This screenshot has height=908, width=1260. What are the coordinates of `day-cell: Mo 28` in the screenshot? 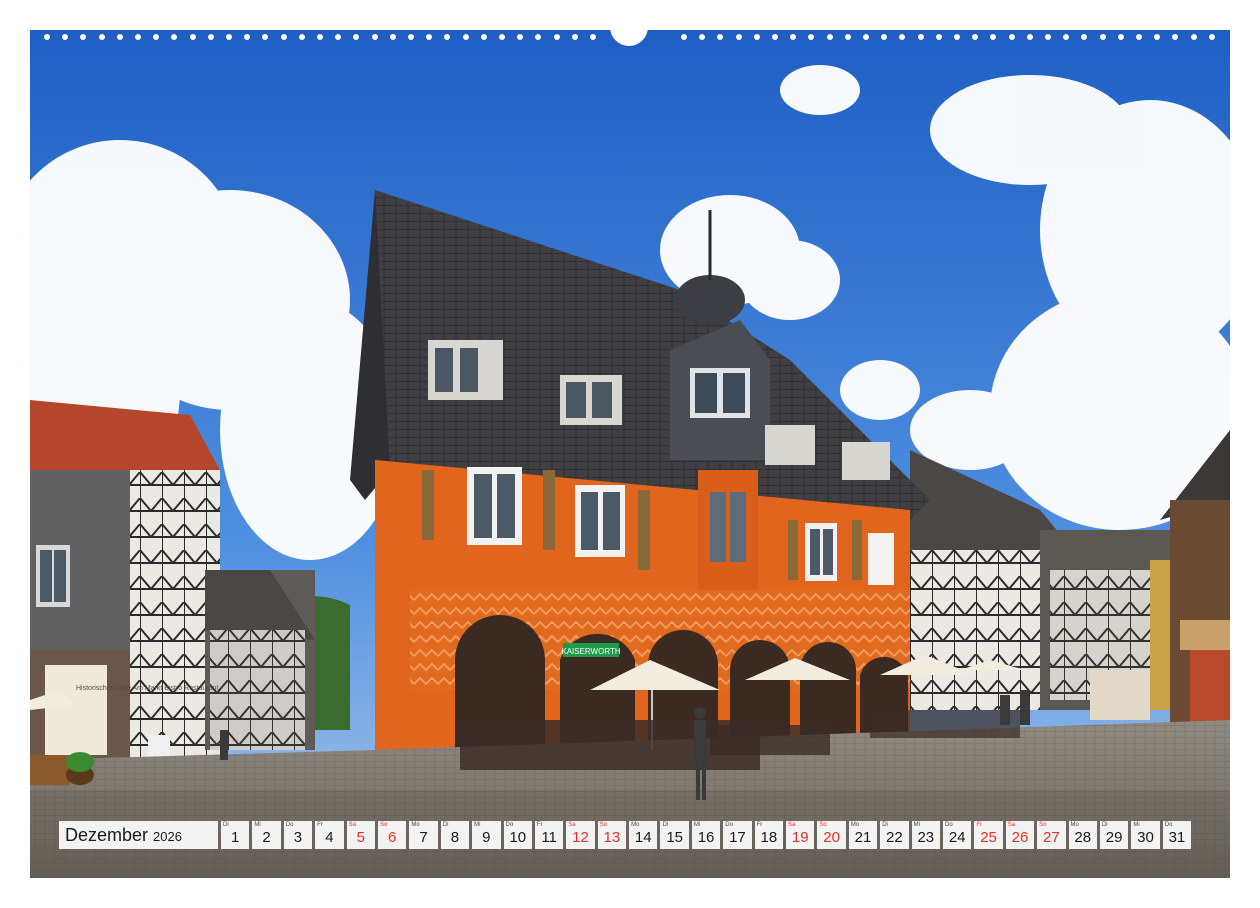 It's located at (1082, 835).